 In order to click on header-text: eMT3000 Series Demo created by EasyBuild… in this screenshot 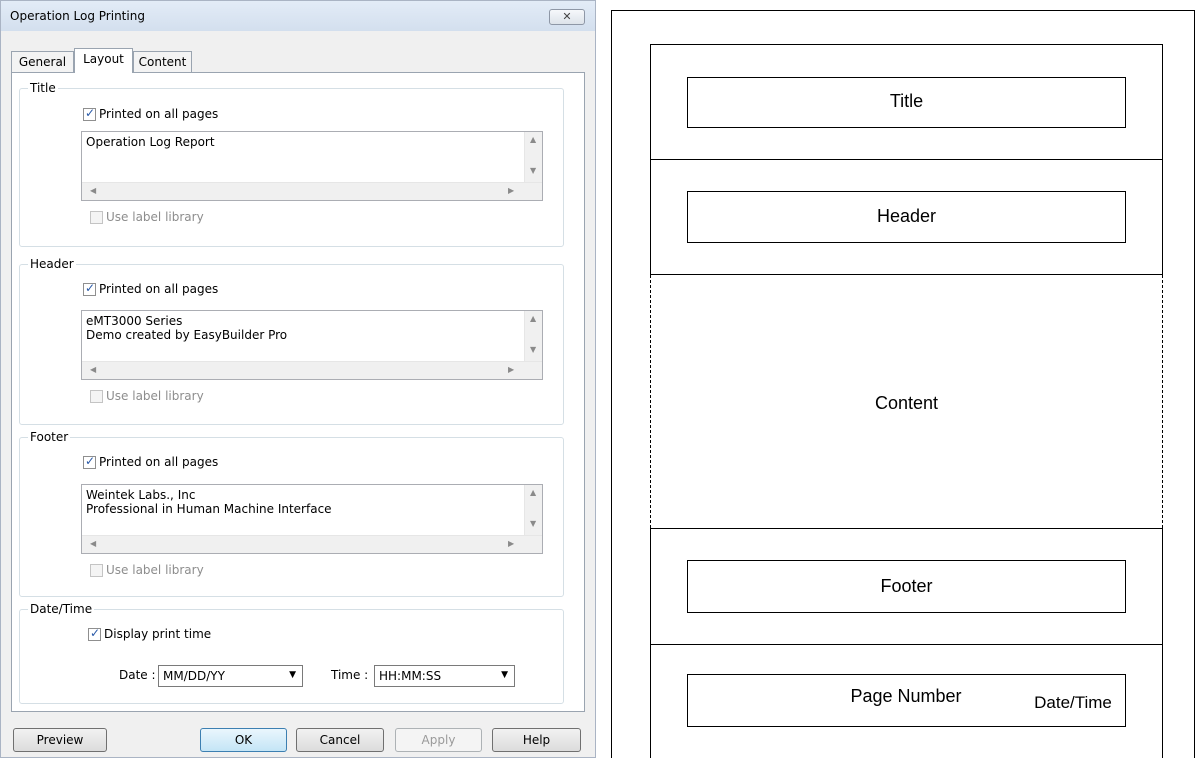, I will do `click(187, 328)`.